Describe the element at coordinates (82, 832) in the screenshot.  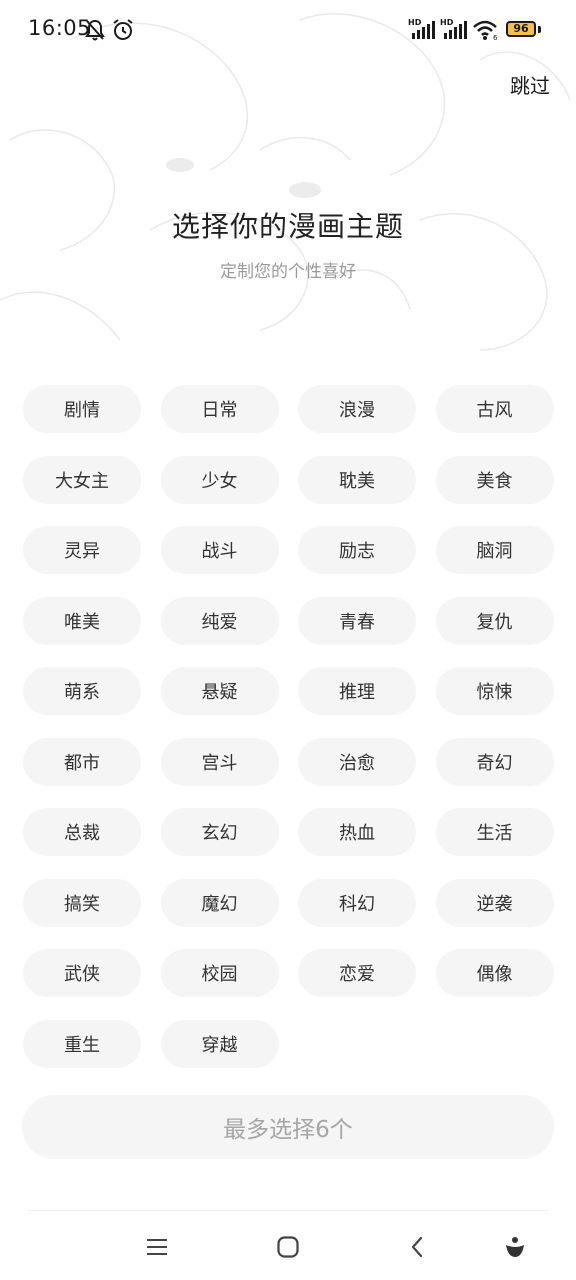
I see `theme-tag: 总裁` at that location.